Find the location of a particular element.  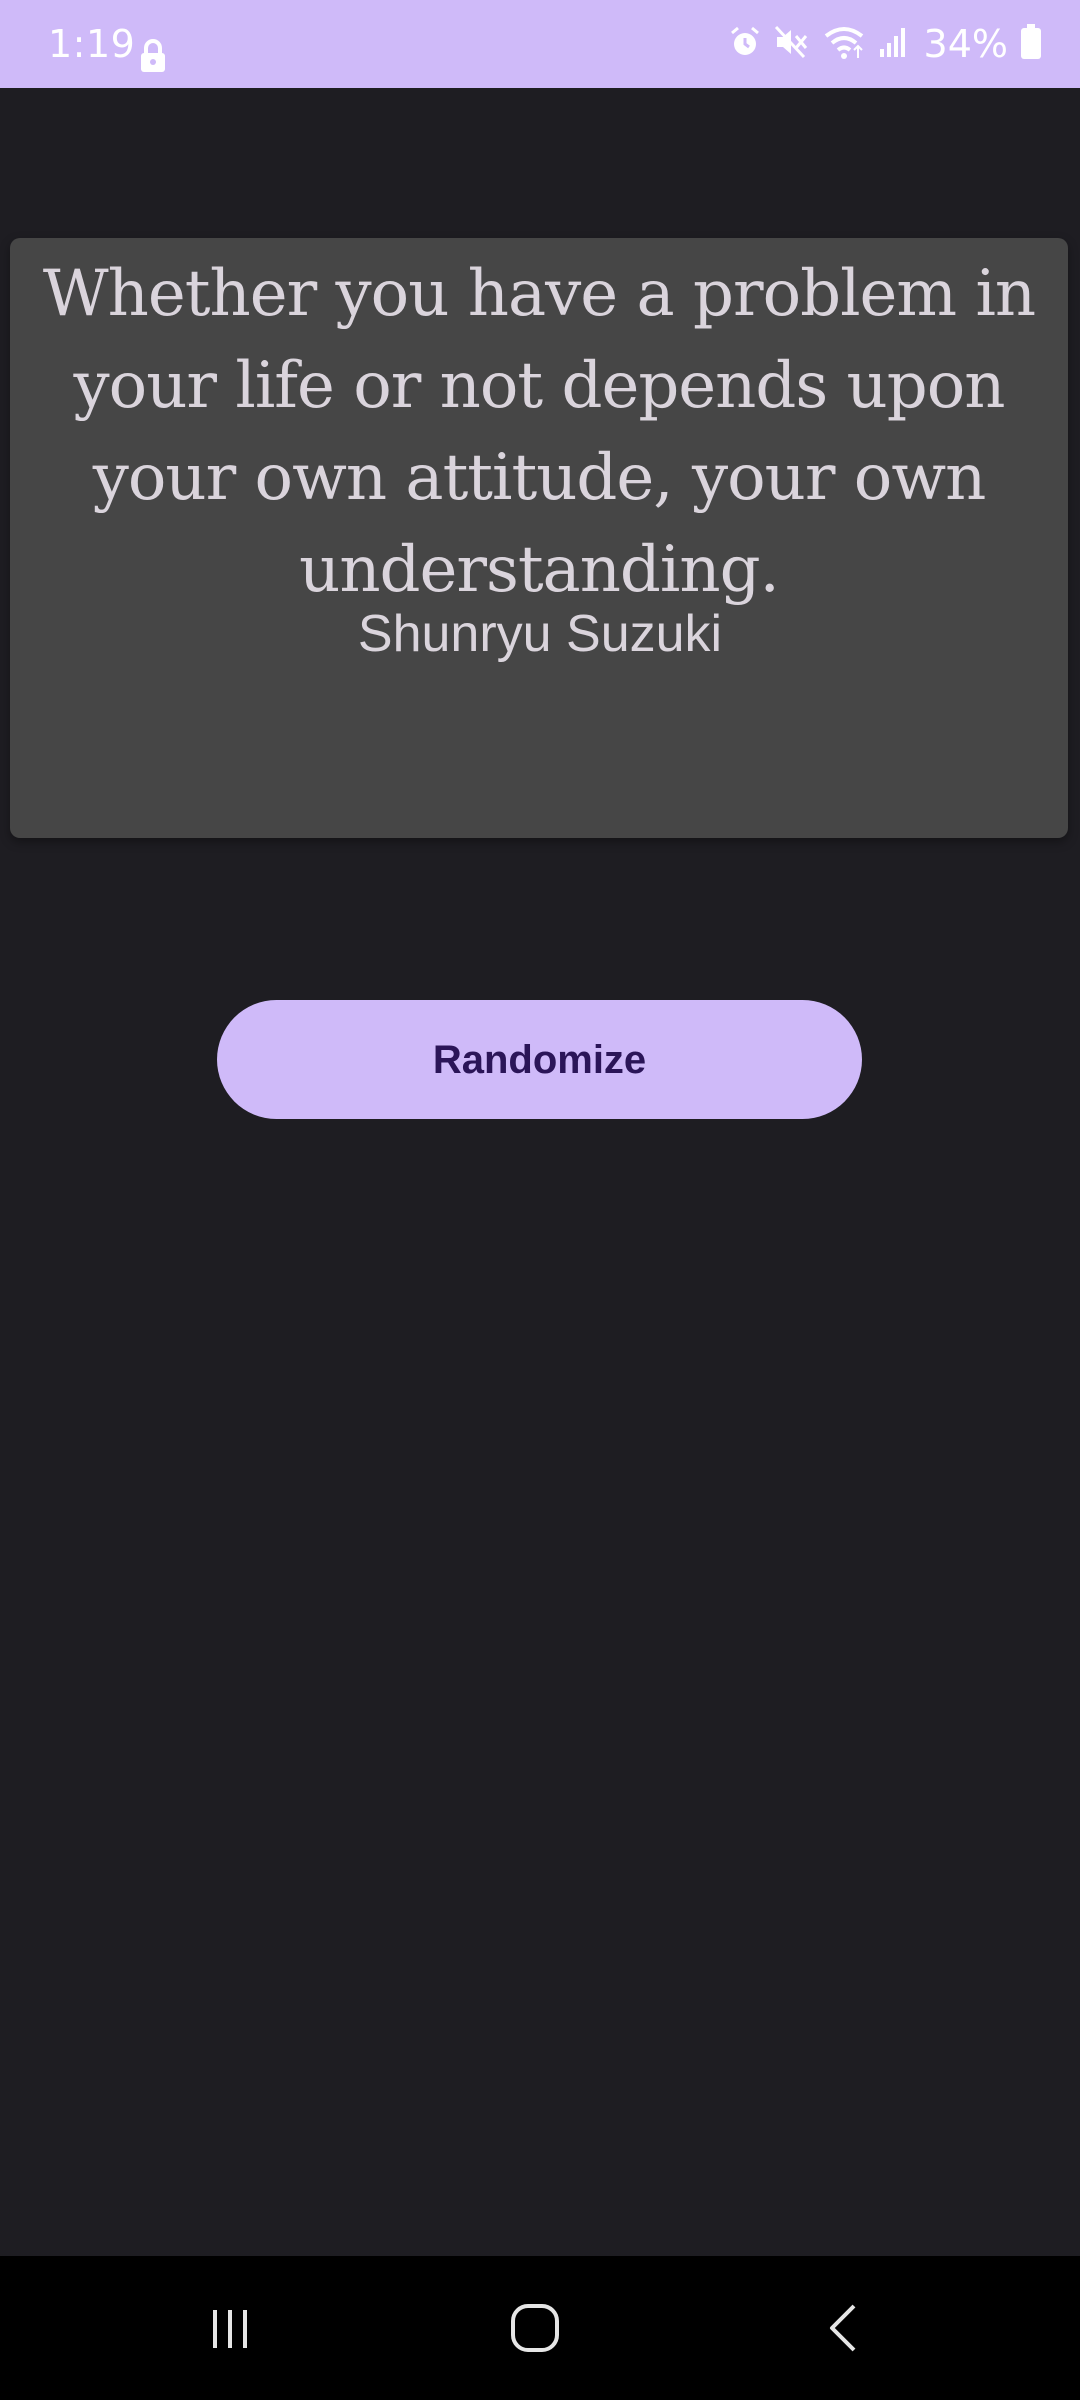

lock-icon is located at coordinates (153, 58).